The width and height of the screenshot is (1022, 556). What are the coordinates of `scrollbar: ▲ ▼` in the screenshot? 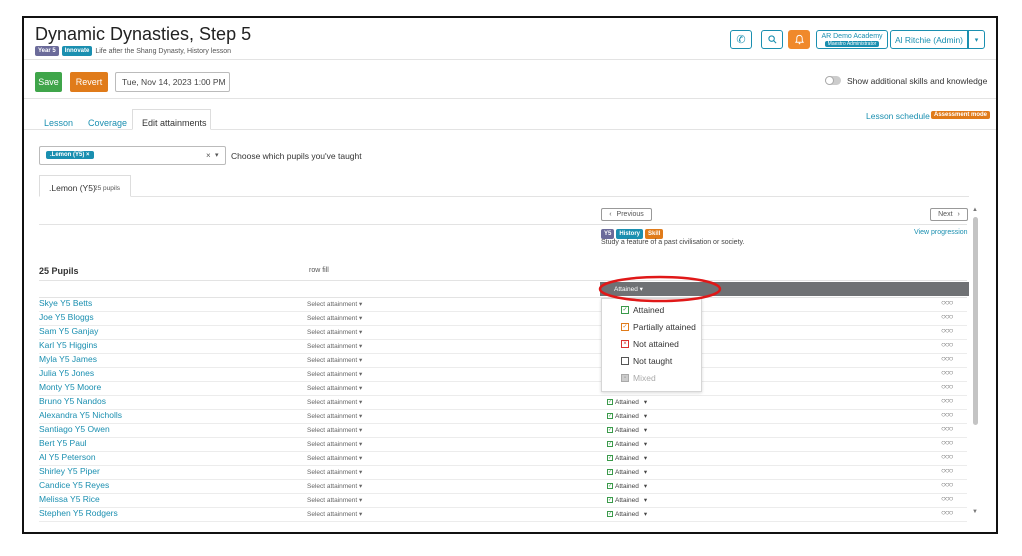 It's located at (976, 362).